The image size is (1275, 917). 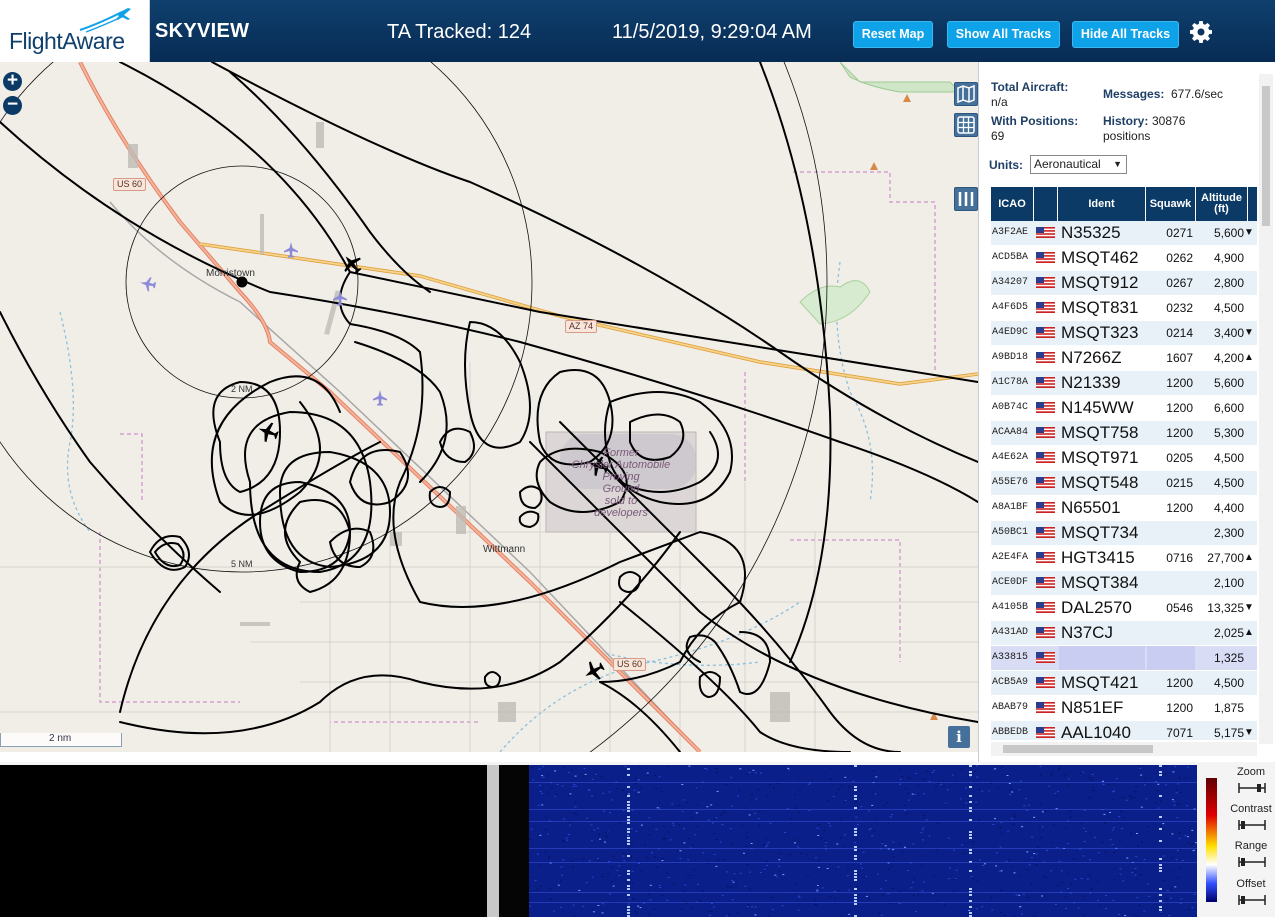 What do you see at coordinates (1010, 582) in the screenshot?
I see `icao-cell: ACE0DF` at bounding box center [1010, 582].